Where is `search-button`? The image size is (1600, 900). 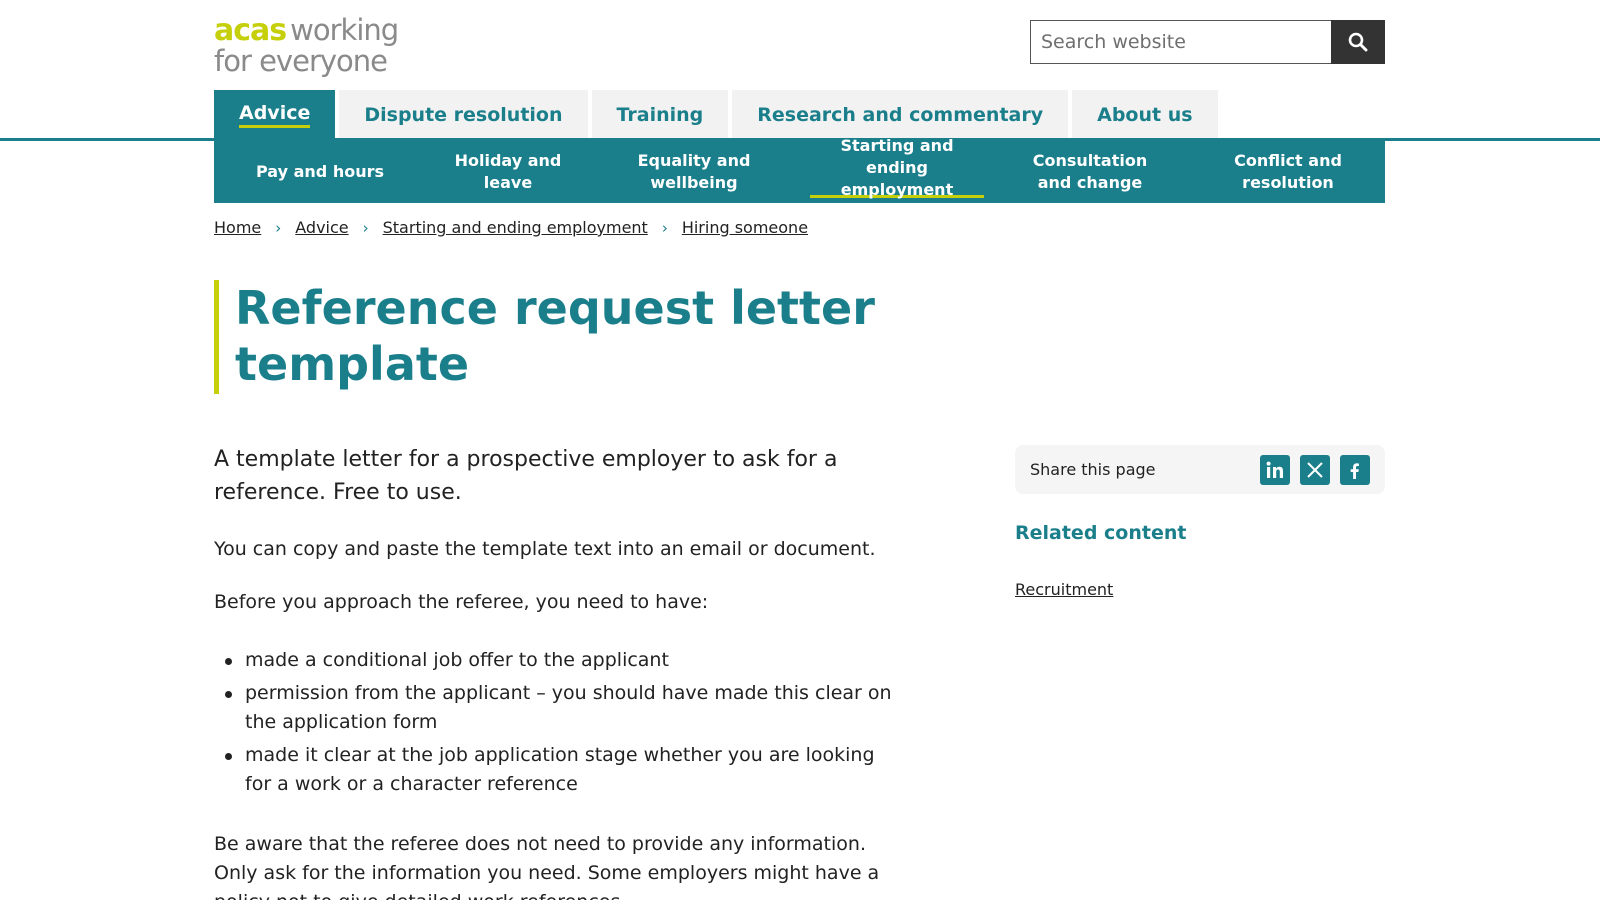
search-button is located at coordinates (1358, 42).